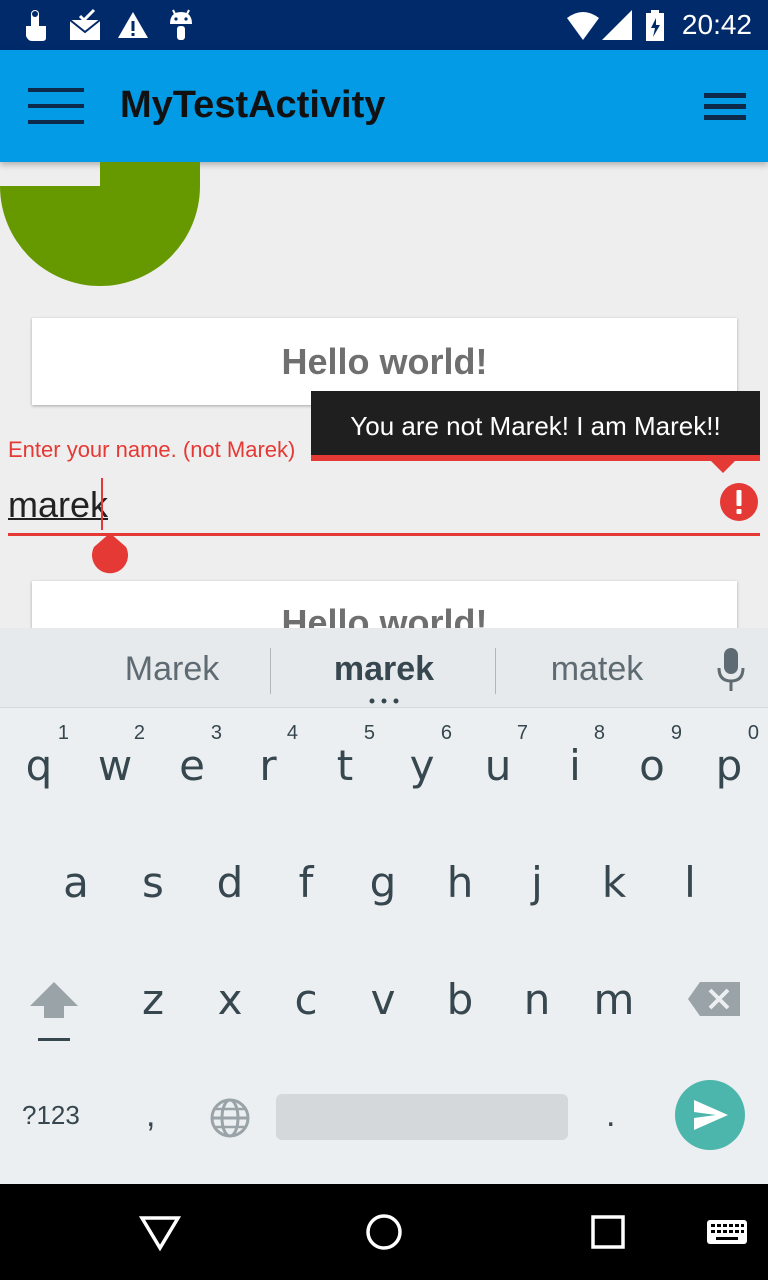  I want to click on home-icon, so click(384, 1232).